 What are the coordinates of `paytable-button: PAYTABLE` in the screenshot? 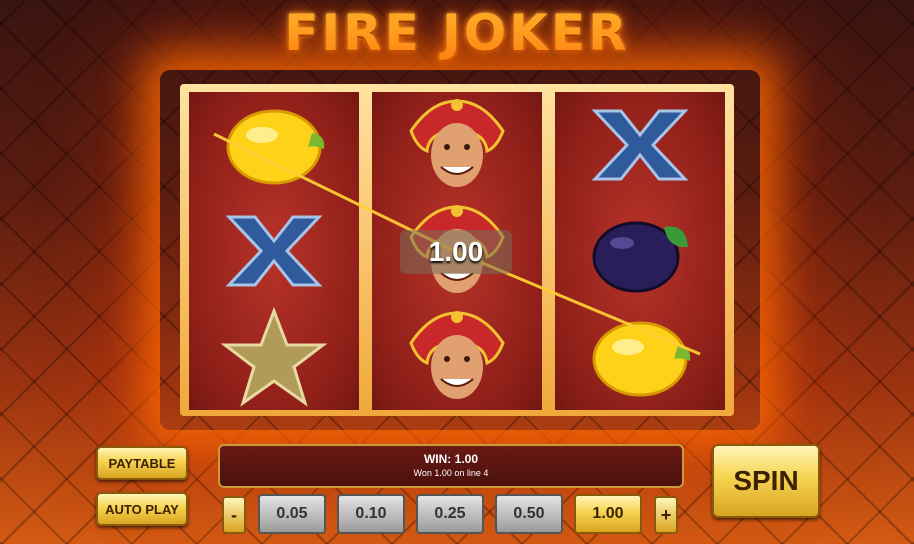 It's located at (142, 463).